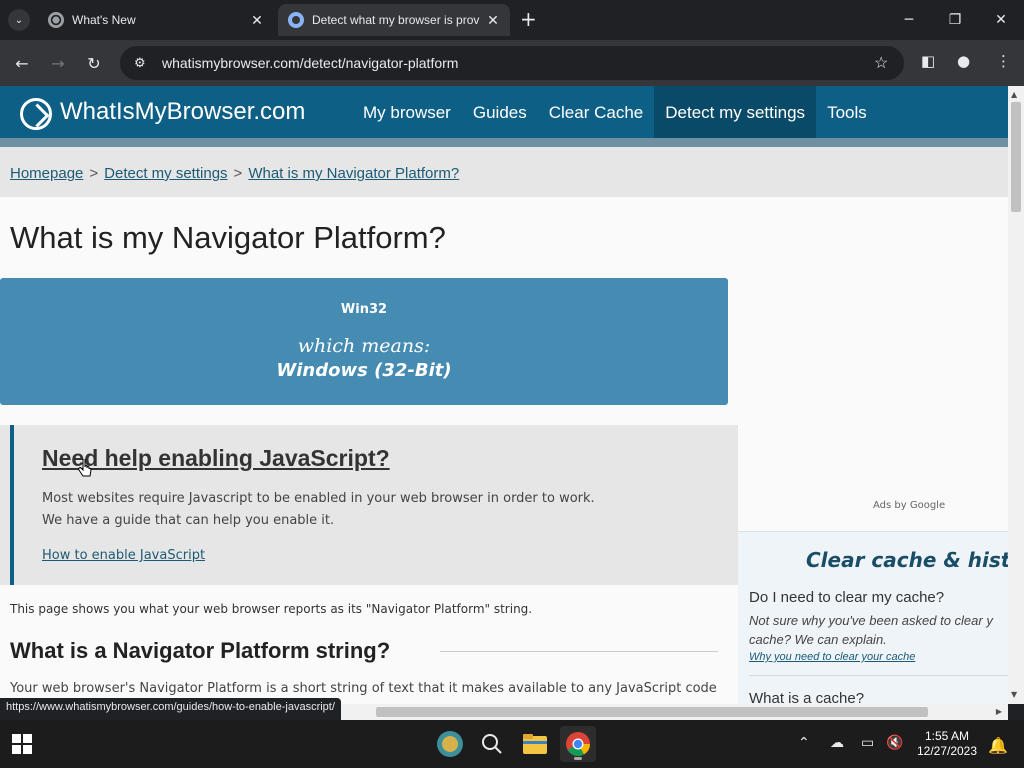 The width and height of the screenshot is (1024, 768). What do you see at coordinates (596, 112) in the screenshot?
I see `nav-clear-cache: Clear Cache` at bounding box center [596, 112].